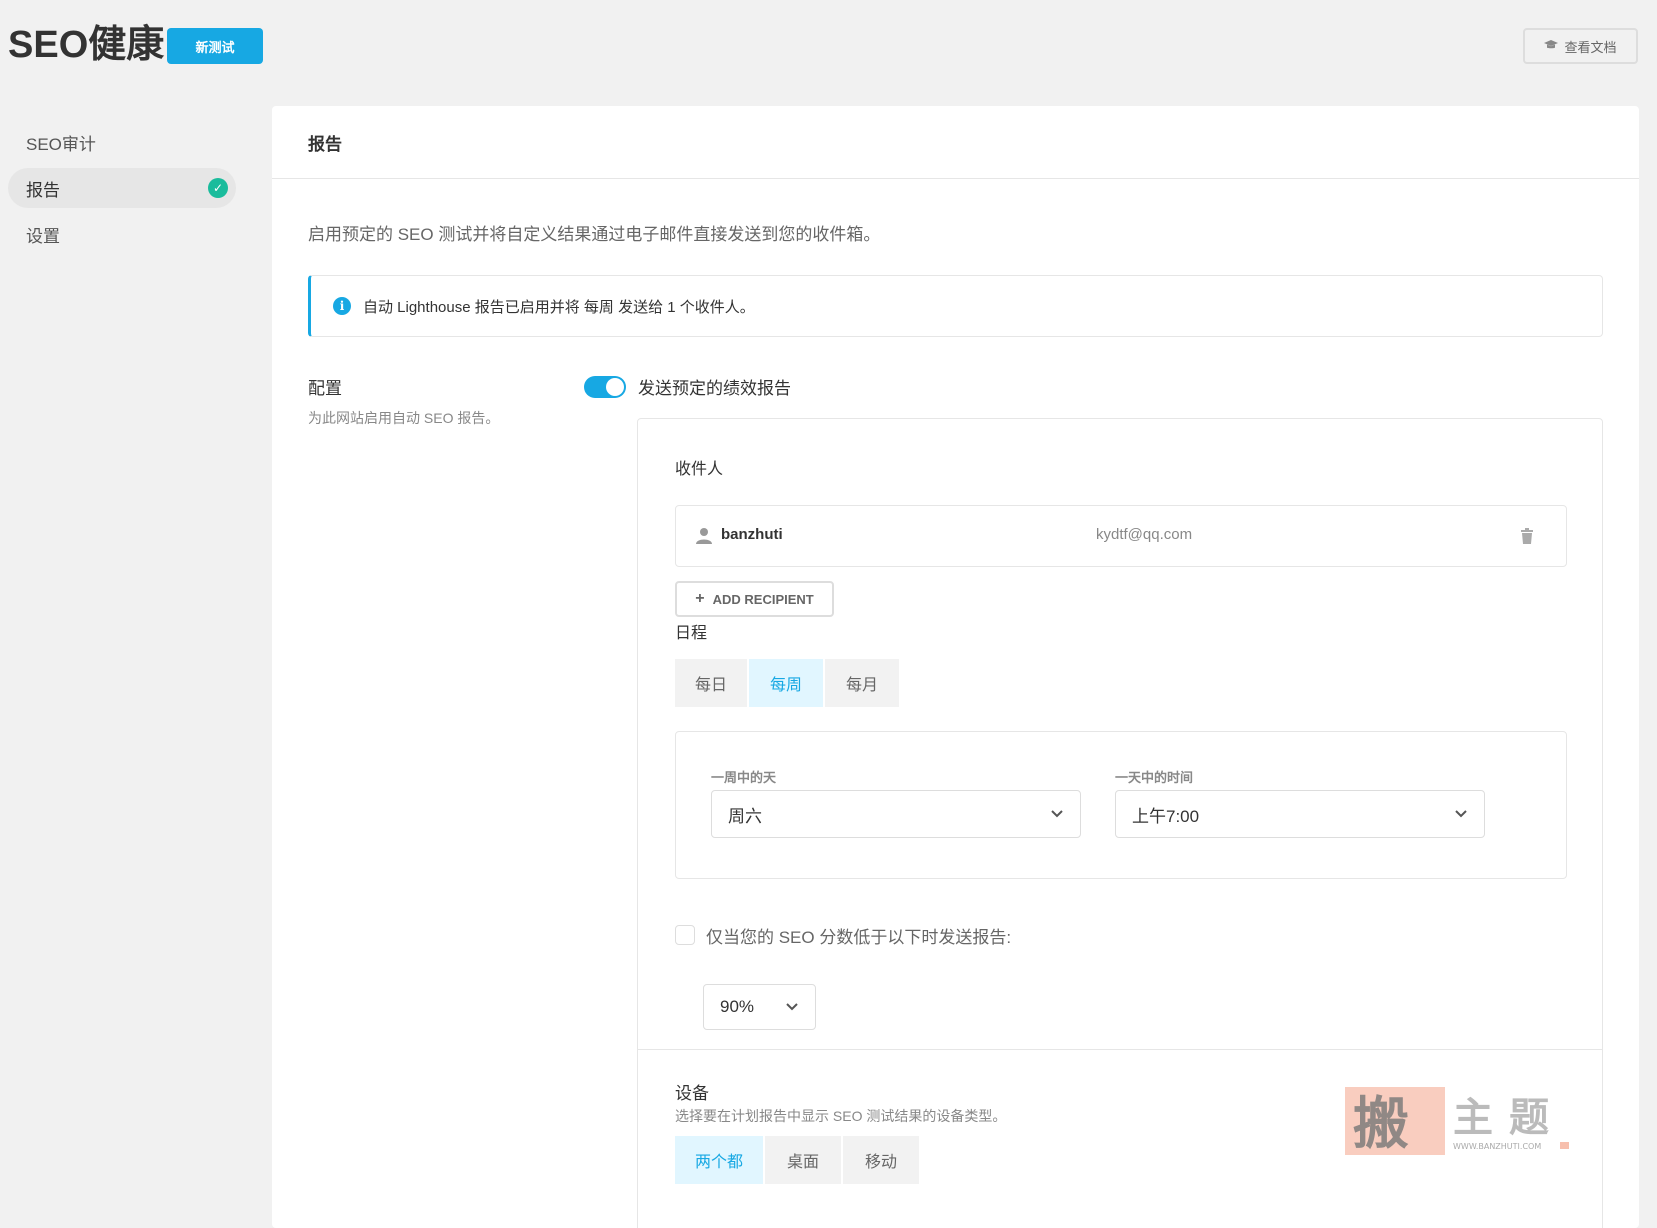 This screenshot has height=1228, width=1657. What do you see at coordinates (122, 142) in the screenshot?
I see `sidebar-item-seo-audit: SEO审计` at bounding box center [122, 142].